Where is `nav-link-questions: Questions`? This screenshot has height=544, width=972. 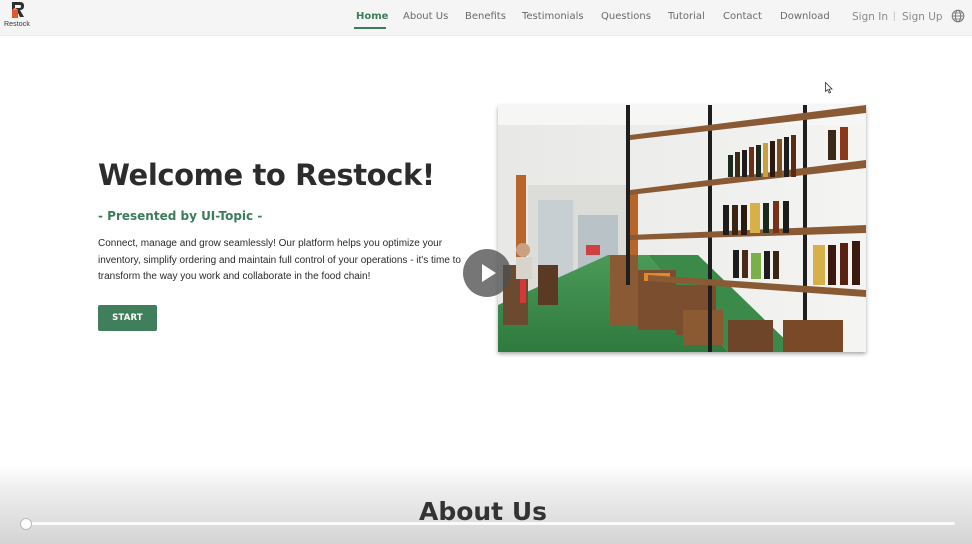 nav-link-questions: Questions is located at coordinates (626, 16).